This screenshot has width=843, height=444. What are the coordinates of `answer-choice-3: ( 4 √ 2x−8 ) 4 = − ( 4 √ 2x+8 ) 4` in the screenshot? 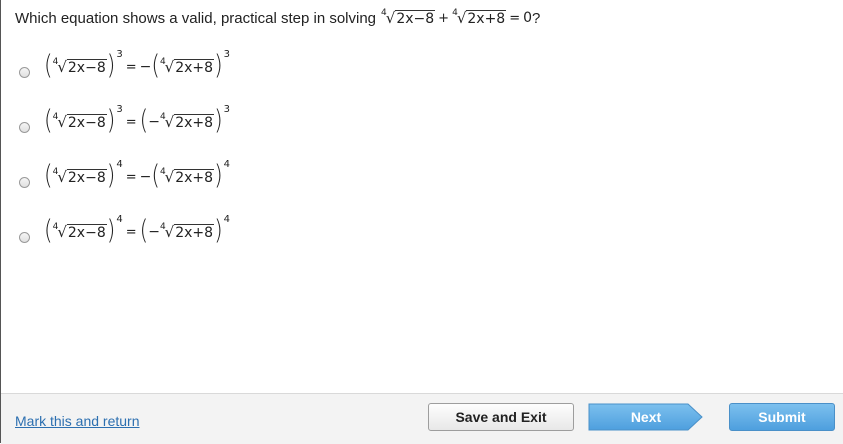 It's located at (125, 175).